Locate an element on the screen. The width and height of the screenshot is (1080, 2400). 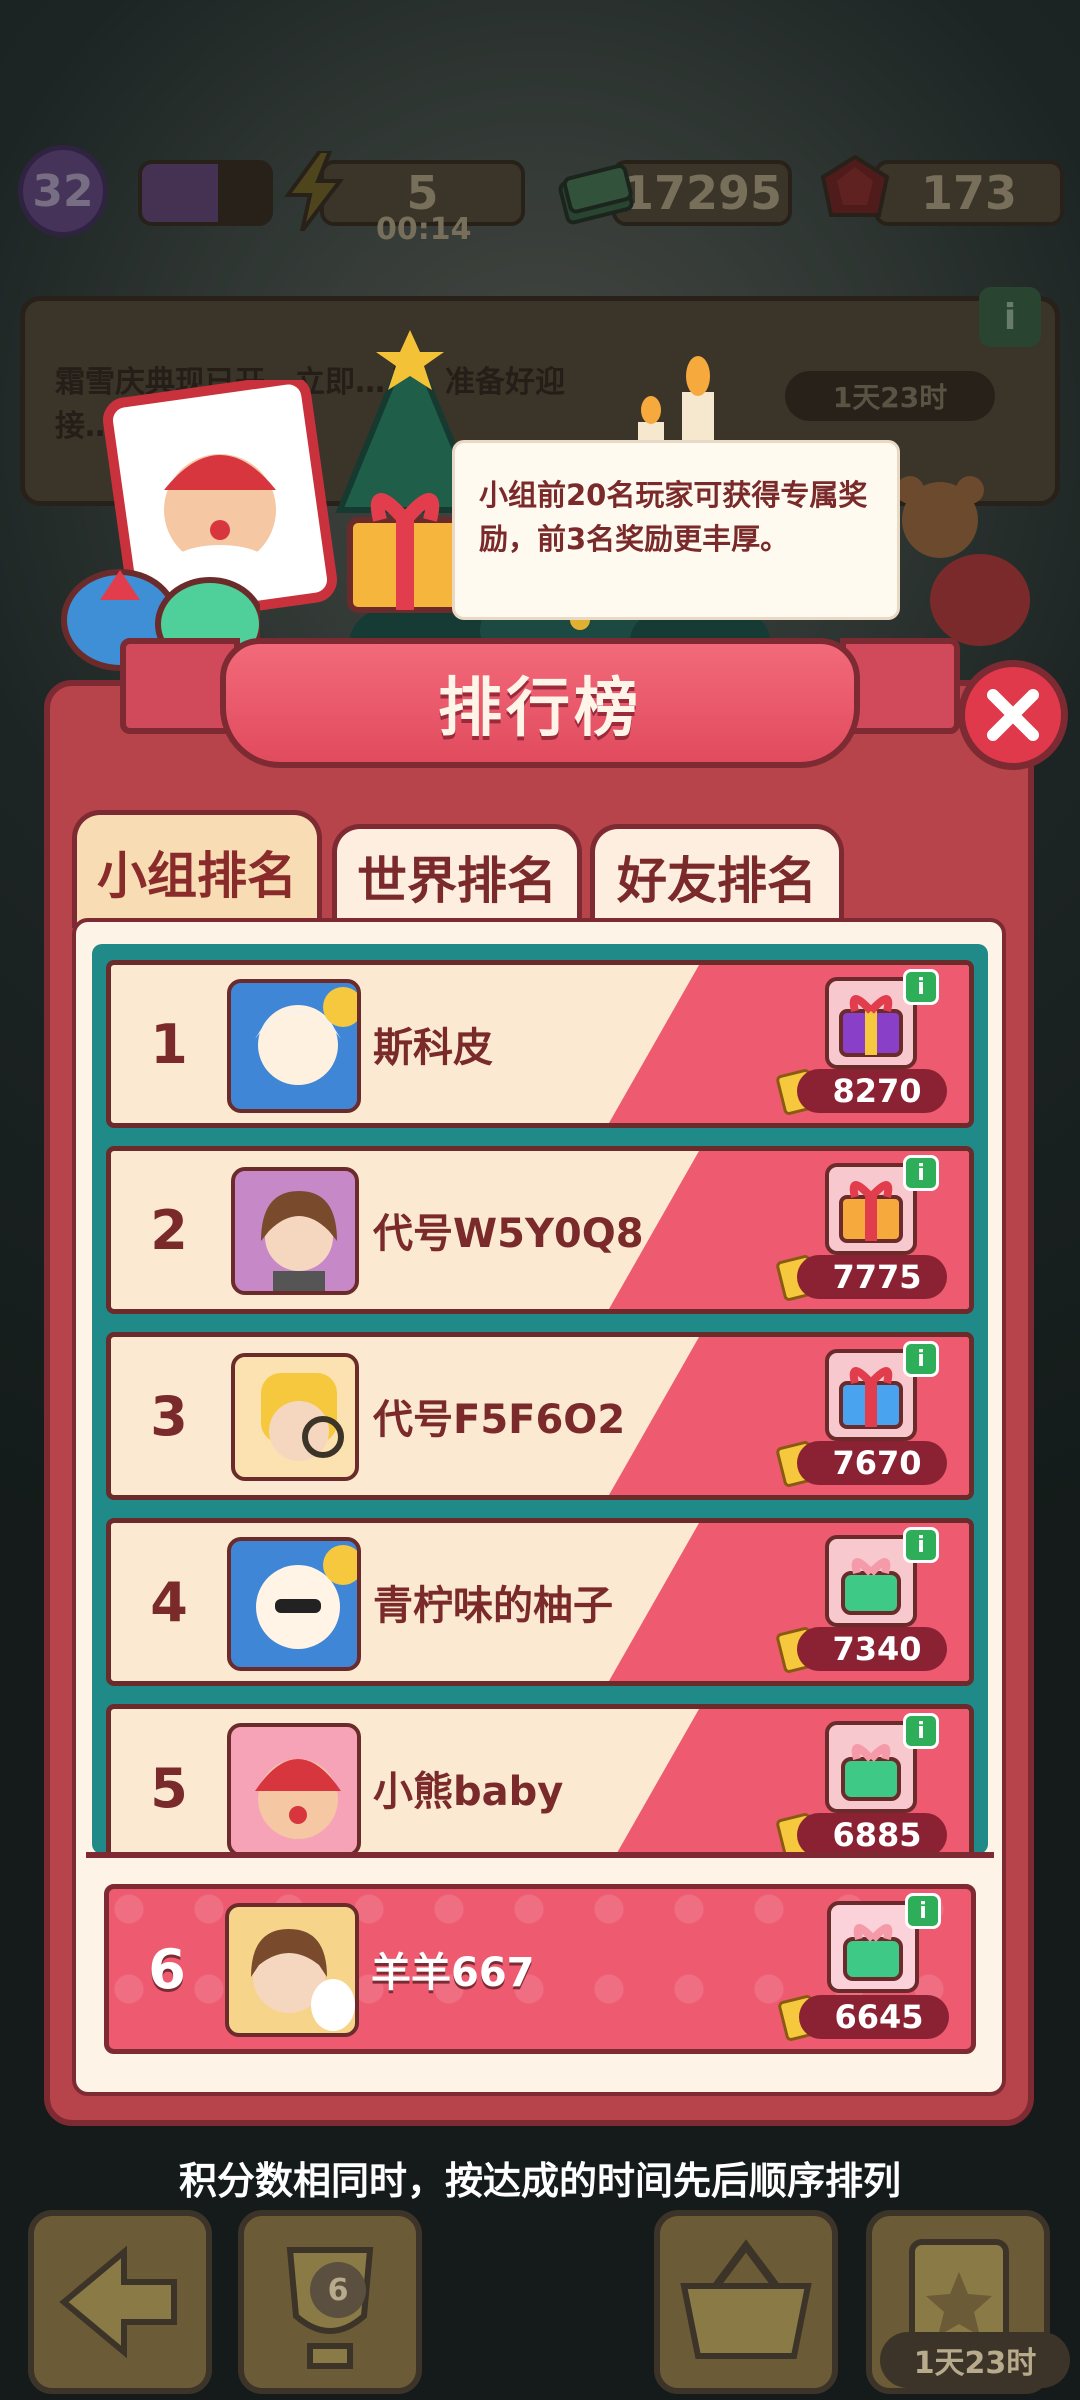
rank-number: 4 is located at coordinates (169, 1602).